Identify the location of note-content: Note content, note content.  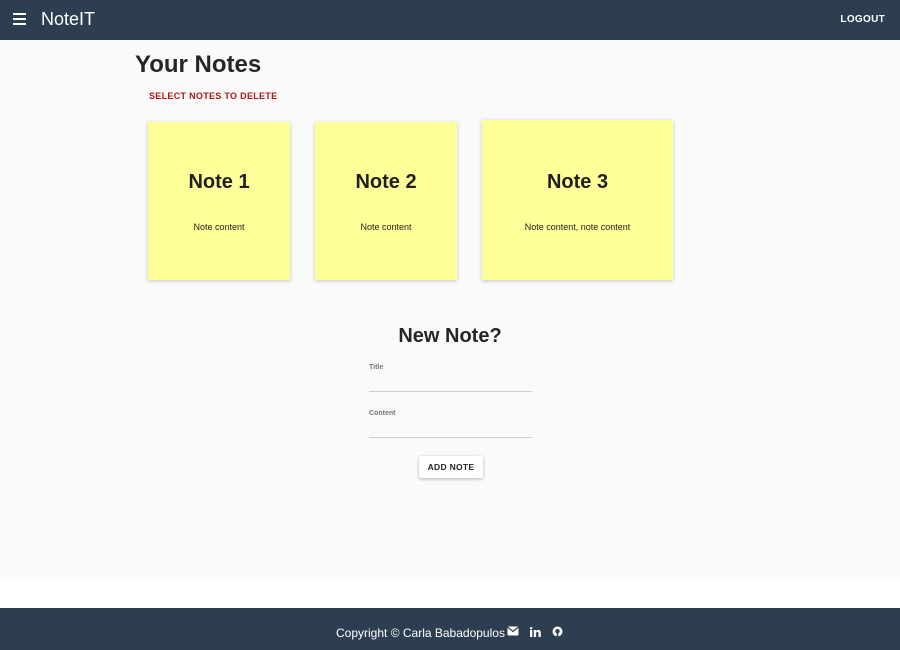
(577, 227).